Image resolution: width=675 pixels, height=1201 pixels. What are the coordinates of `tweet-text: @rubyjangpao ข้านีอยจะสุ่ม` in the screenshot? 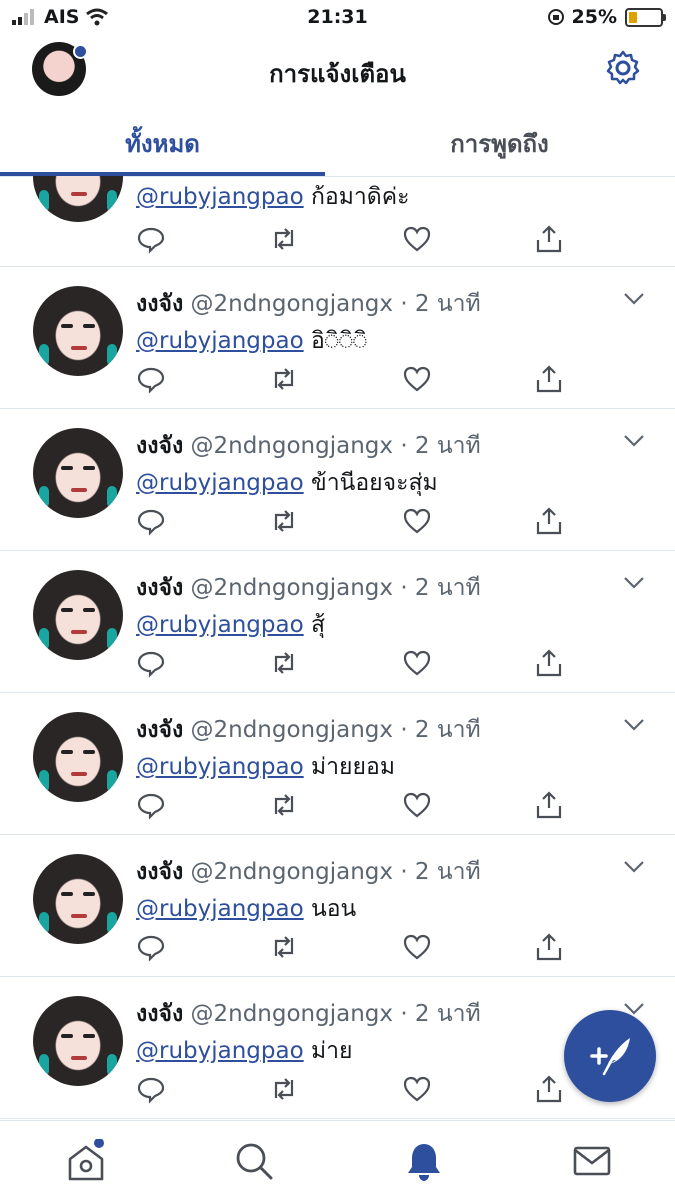 It's located at (287, 483).